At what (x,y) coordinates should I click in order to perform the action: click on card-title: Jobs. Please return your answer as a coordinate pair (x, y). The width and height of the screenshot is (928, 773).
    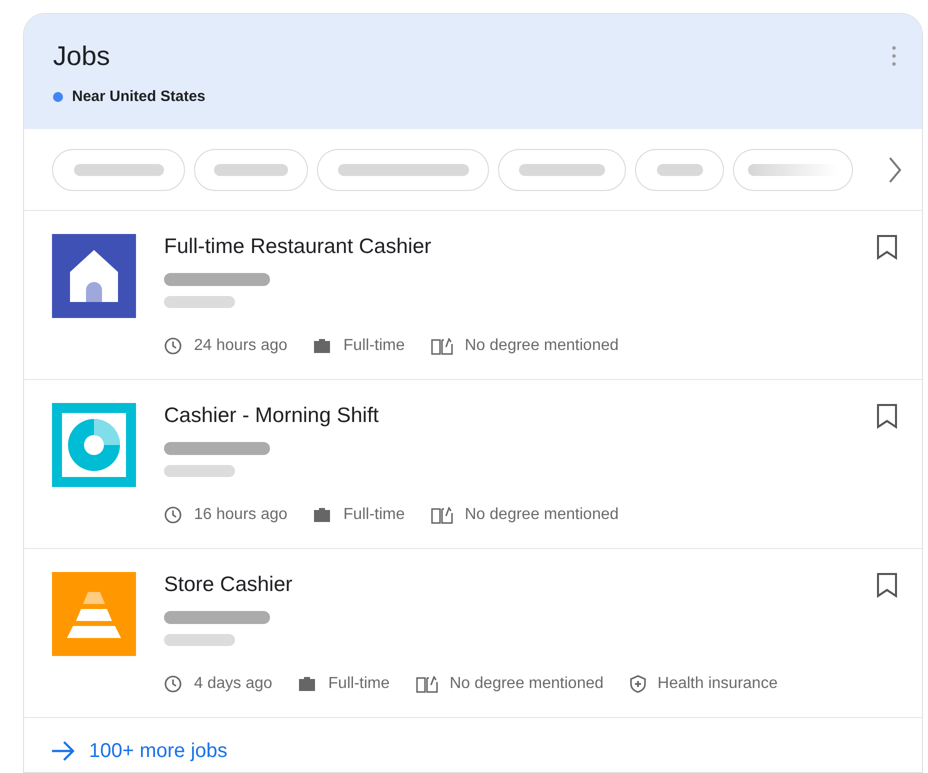
    Looking at the image, I should click on (82, 56).